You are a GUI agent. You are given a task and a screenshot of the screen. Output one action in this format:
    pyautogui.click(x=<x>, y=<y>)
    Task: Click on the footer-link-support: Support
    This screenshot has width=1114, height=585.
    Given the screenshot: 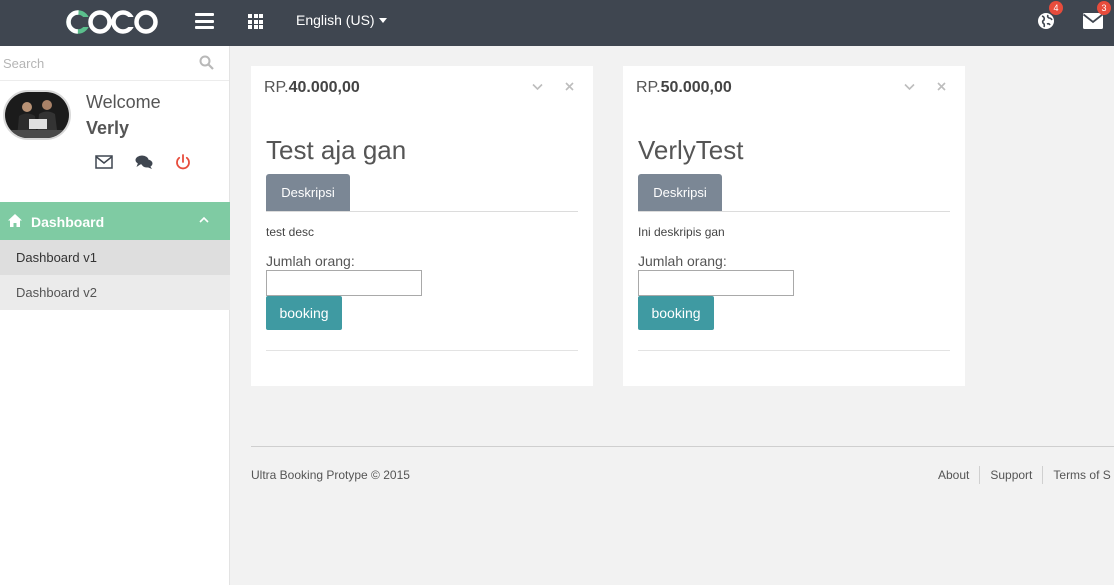 What is the action you would take?
    pyautogui.click(x=1010, y=475)
    